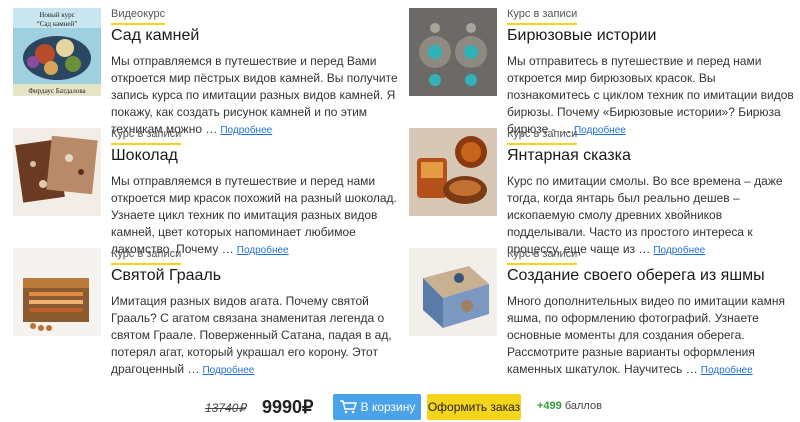 Image resolution: width=800 pixels, height=422 pixels. Describe the element at coordinates (57, 91) in the screenshot. I see `thumb-caption-bottom: Фирдаус Батдалова` at that location.